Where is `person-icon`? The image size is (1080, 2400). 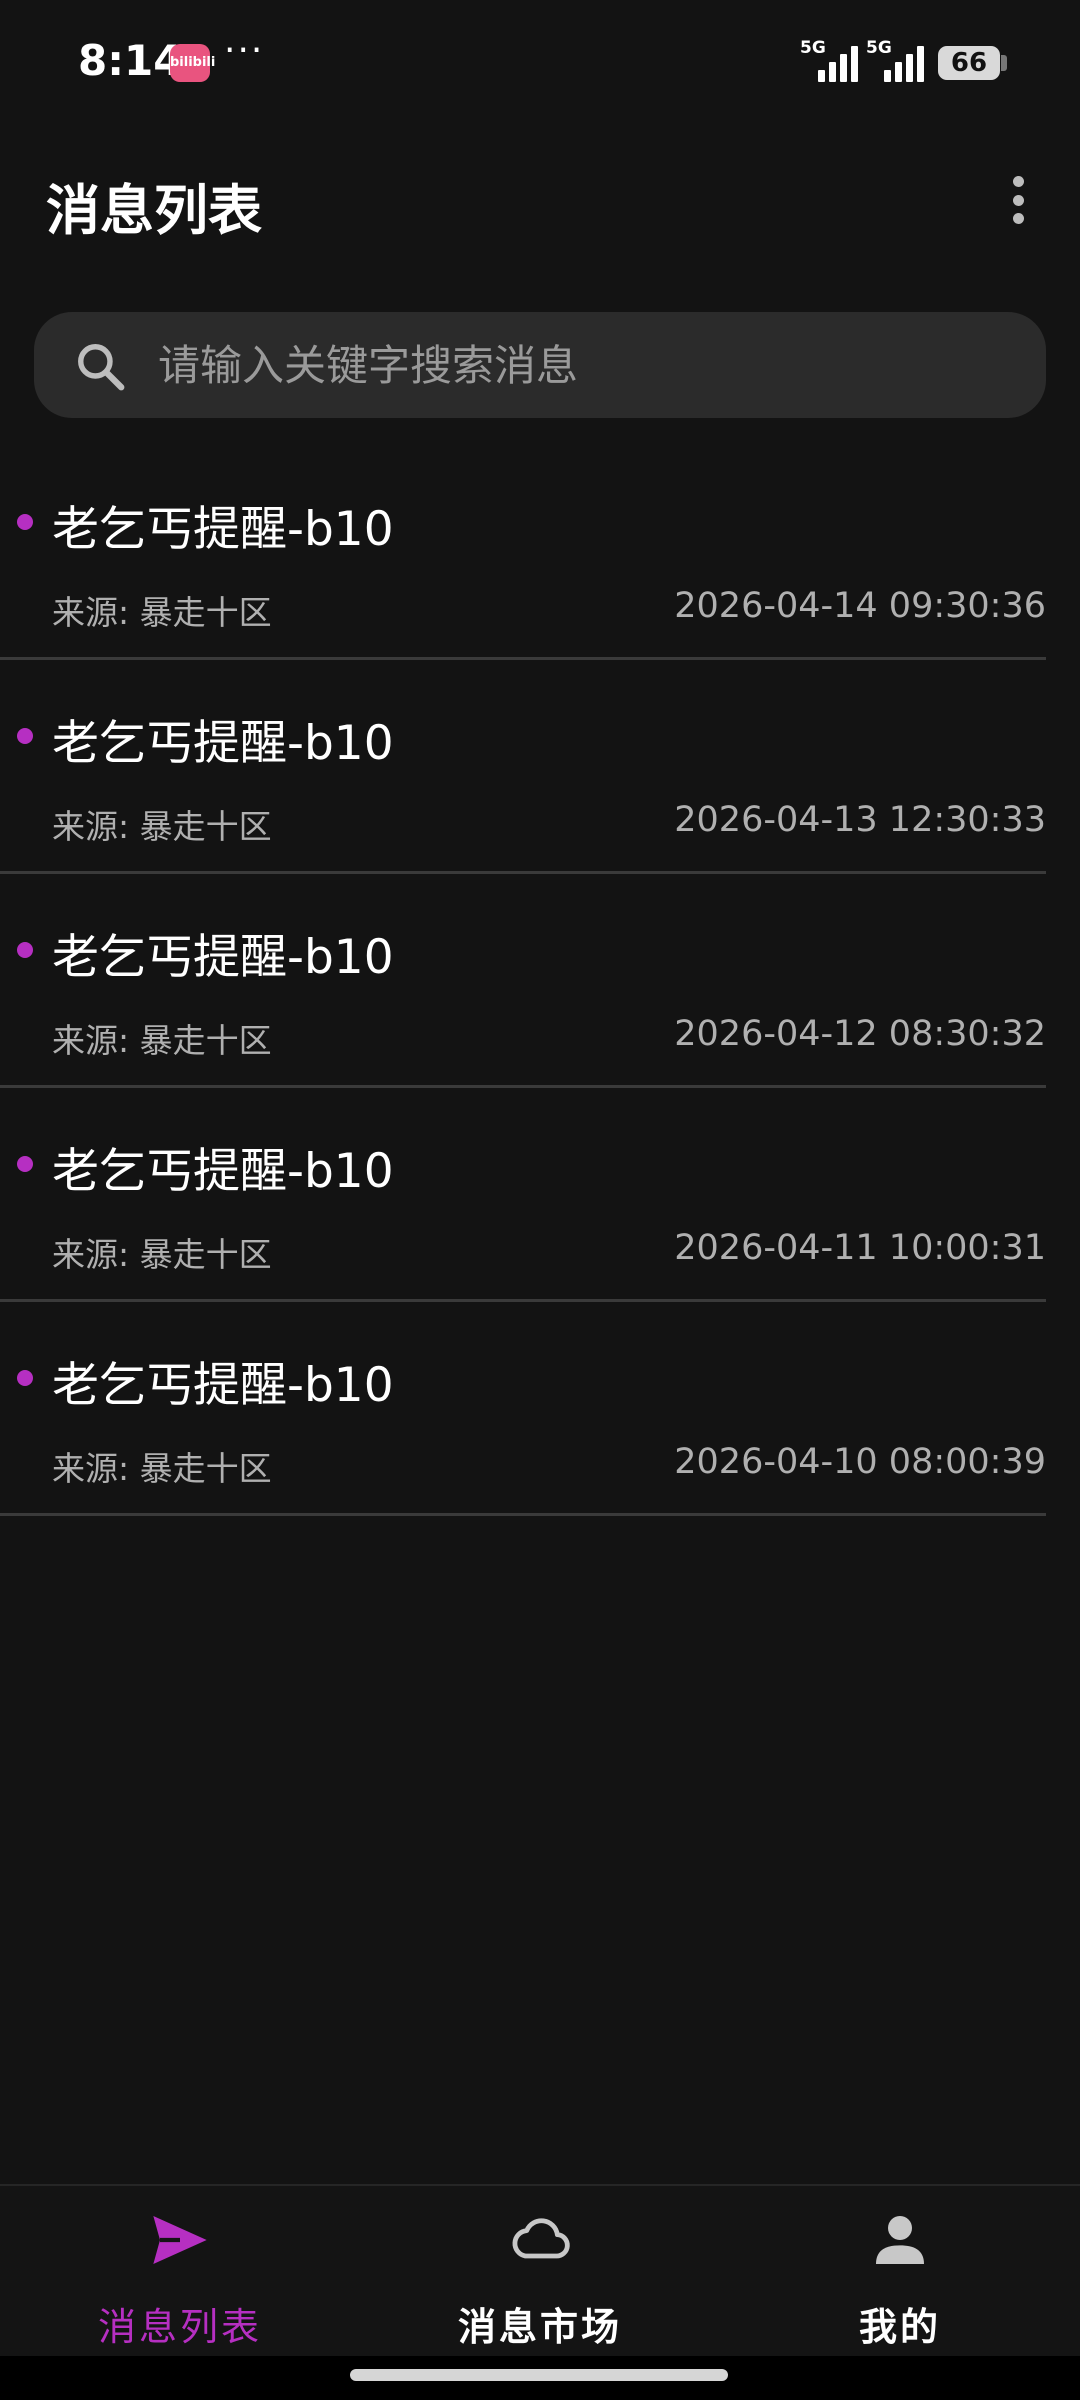 person-icon is located at coordinates (900, 2240).